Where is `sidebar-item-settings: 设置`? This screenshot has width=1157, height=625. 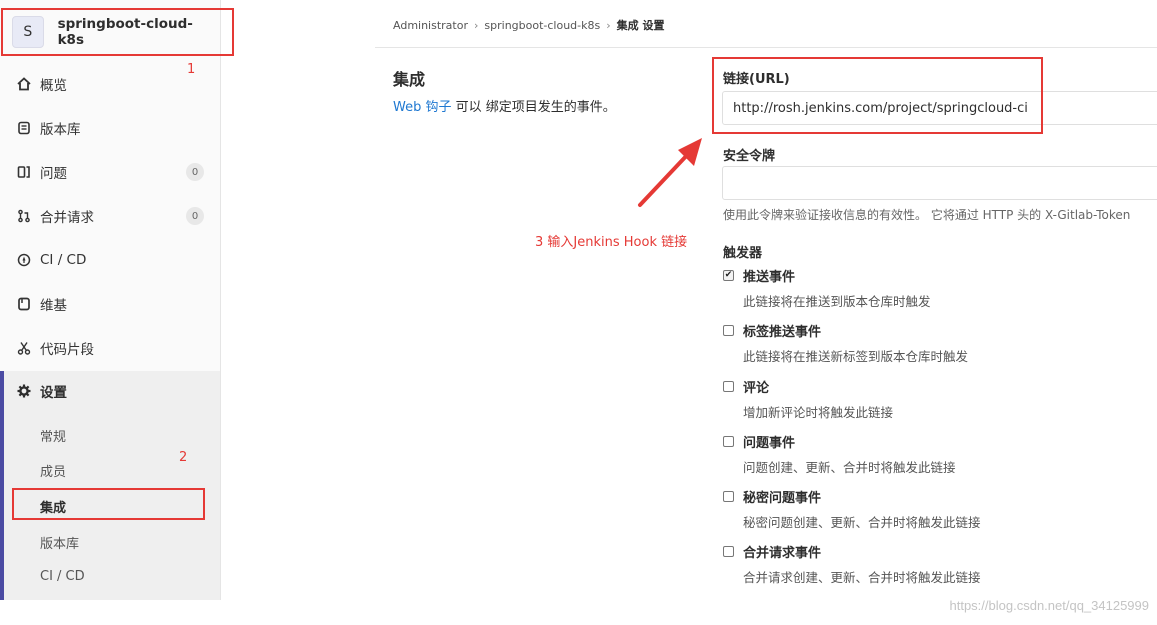 sidebar-item-settings: 设置 is located at coordinates (41, 391).